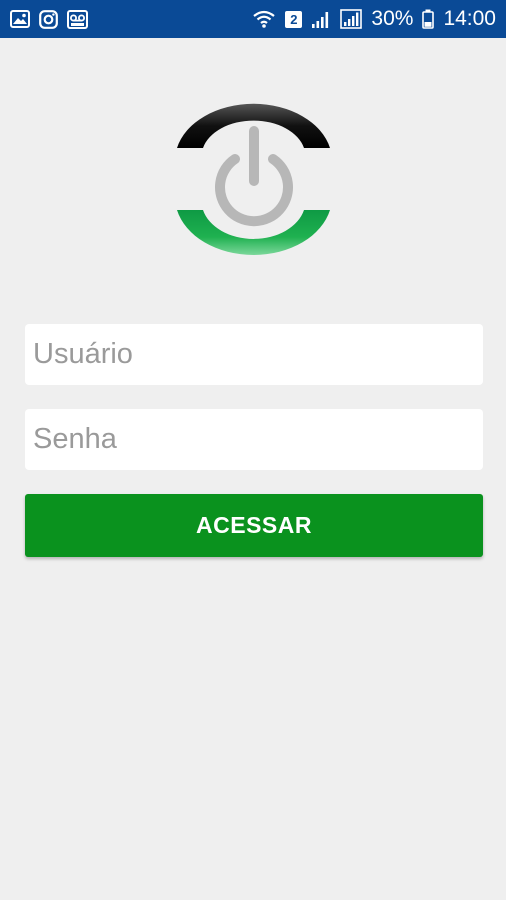 This screenshot has width=506, height=900. I want to click on notification-icons, so click(49, 19).